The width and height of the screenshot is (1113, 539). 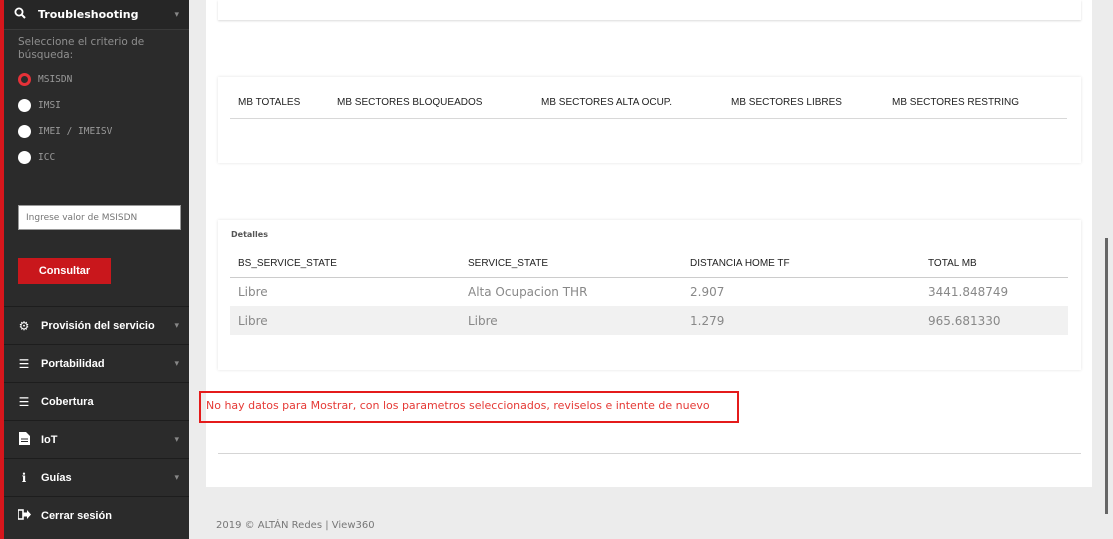 What do you see at coordinates (88, 14) in the screenshot?
I see `troubleshooting-label: Troubleshooting` at bounding box center [88, 14].